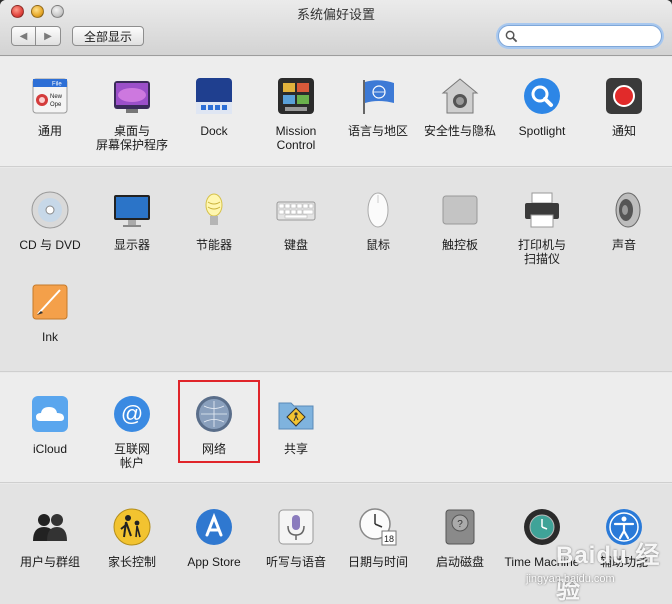 This screenshot has width=672, height=604. I want to click on forward-button: ▶, so click(48, 36).